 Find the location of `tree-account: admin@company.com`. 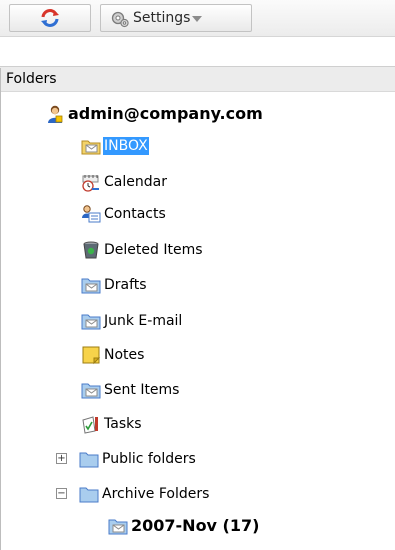

tree-account: admin@company.com is located at coordinates (154, 114).